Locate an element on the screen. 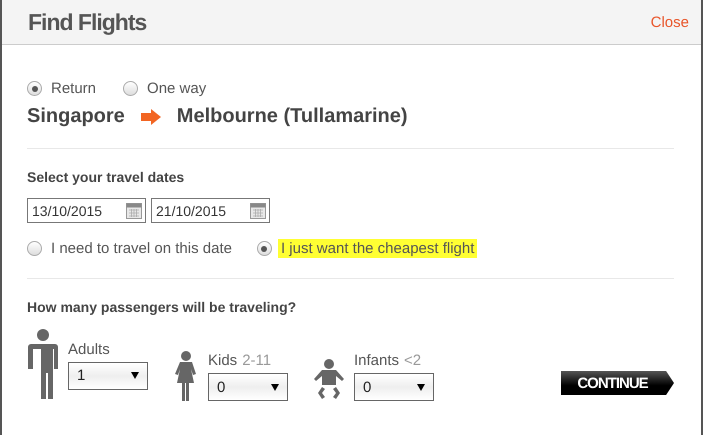  radio-label: Return is located at coordinates (74, 88).